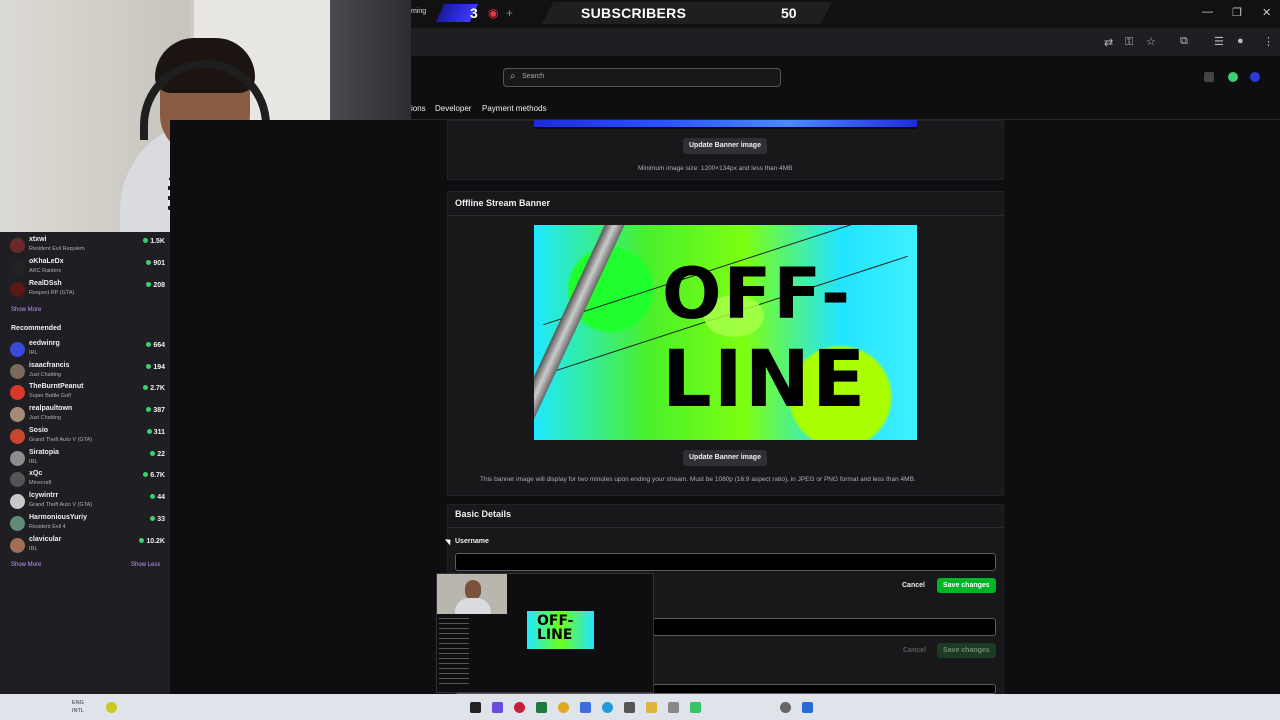 This screenshot has width=1280, height=720. I want to click on sidebar-channel: Sosio Grand Theft Auto V (GTA) 311, so click(87, 437).